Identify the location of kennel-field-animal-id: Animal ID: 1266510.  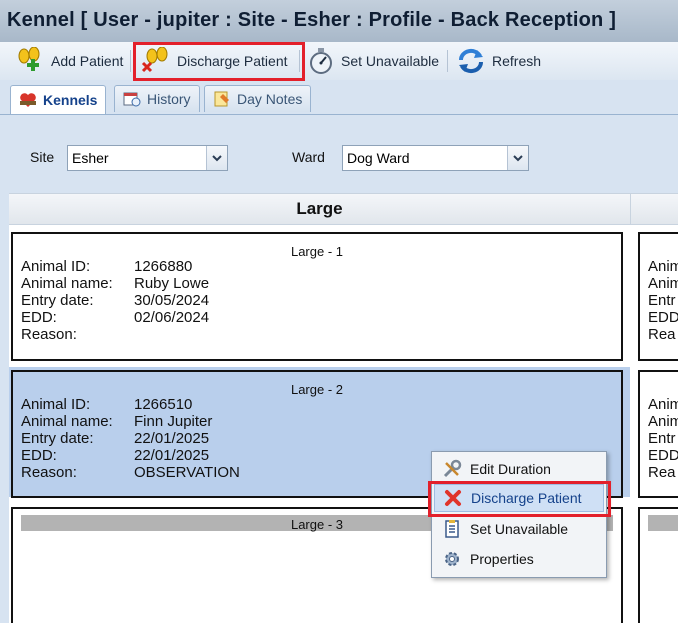
(106, 404).